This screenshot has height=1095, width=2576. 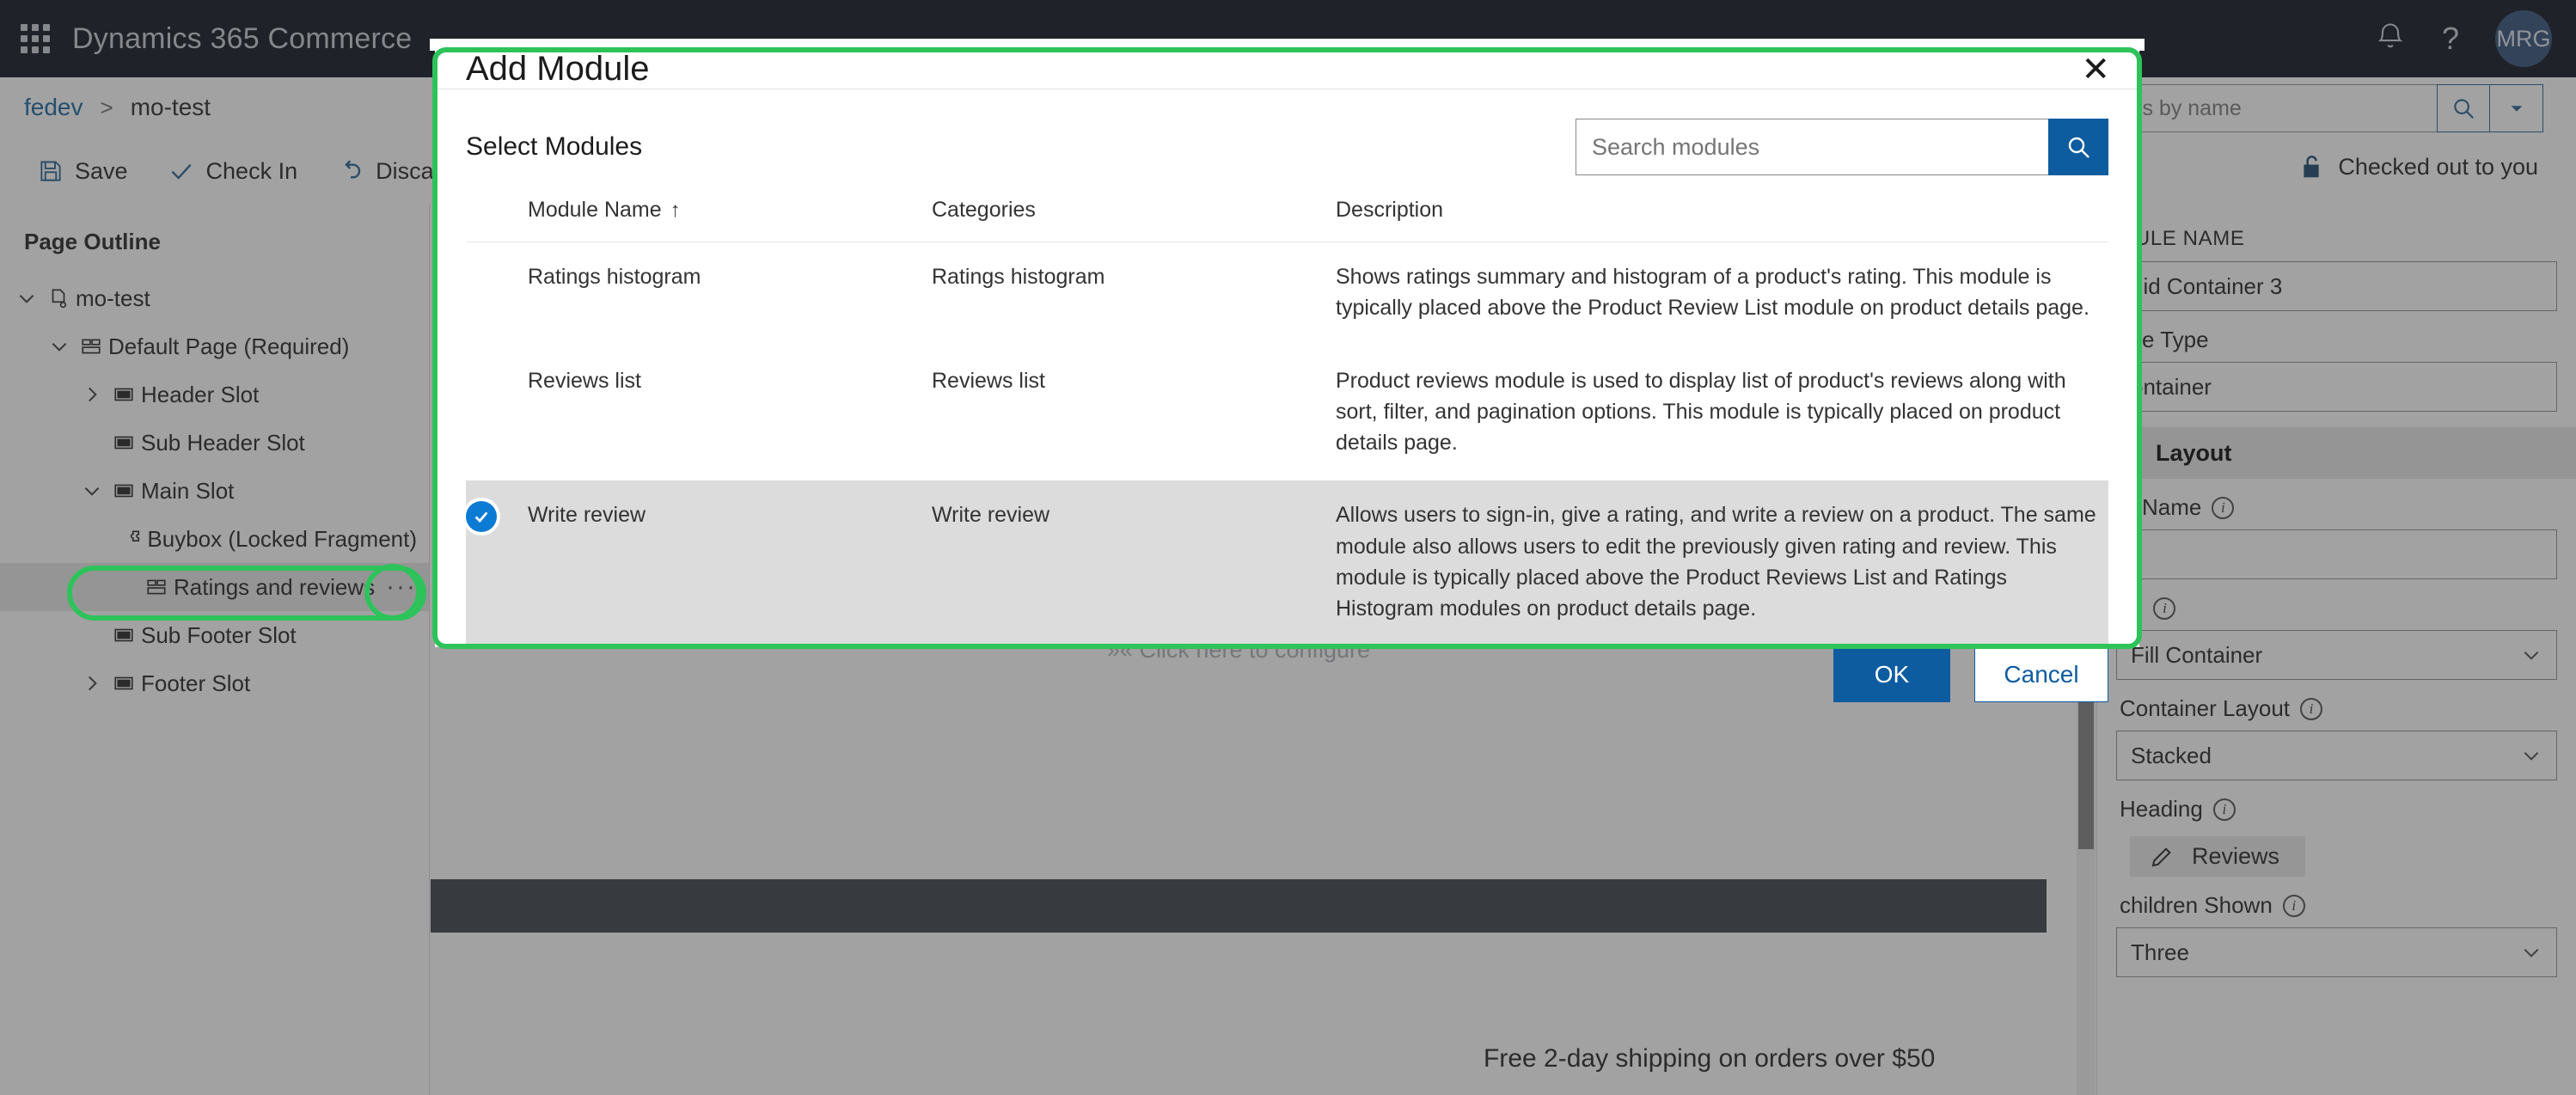 What do you see at coordinates (497, 220) in the screenshot?
I see `select-column-header` at bounding box center [497, 220].